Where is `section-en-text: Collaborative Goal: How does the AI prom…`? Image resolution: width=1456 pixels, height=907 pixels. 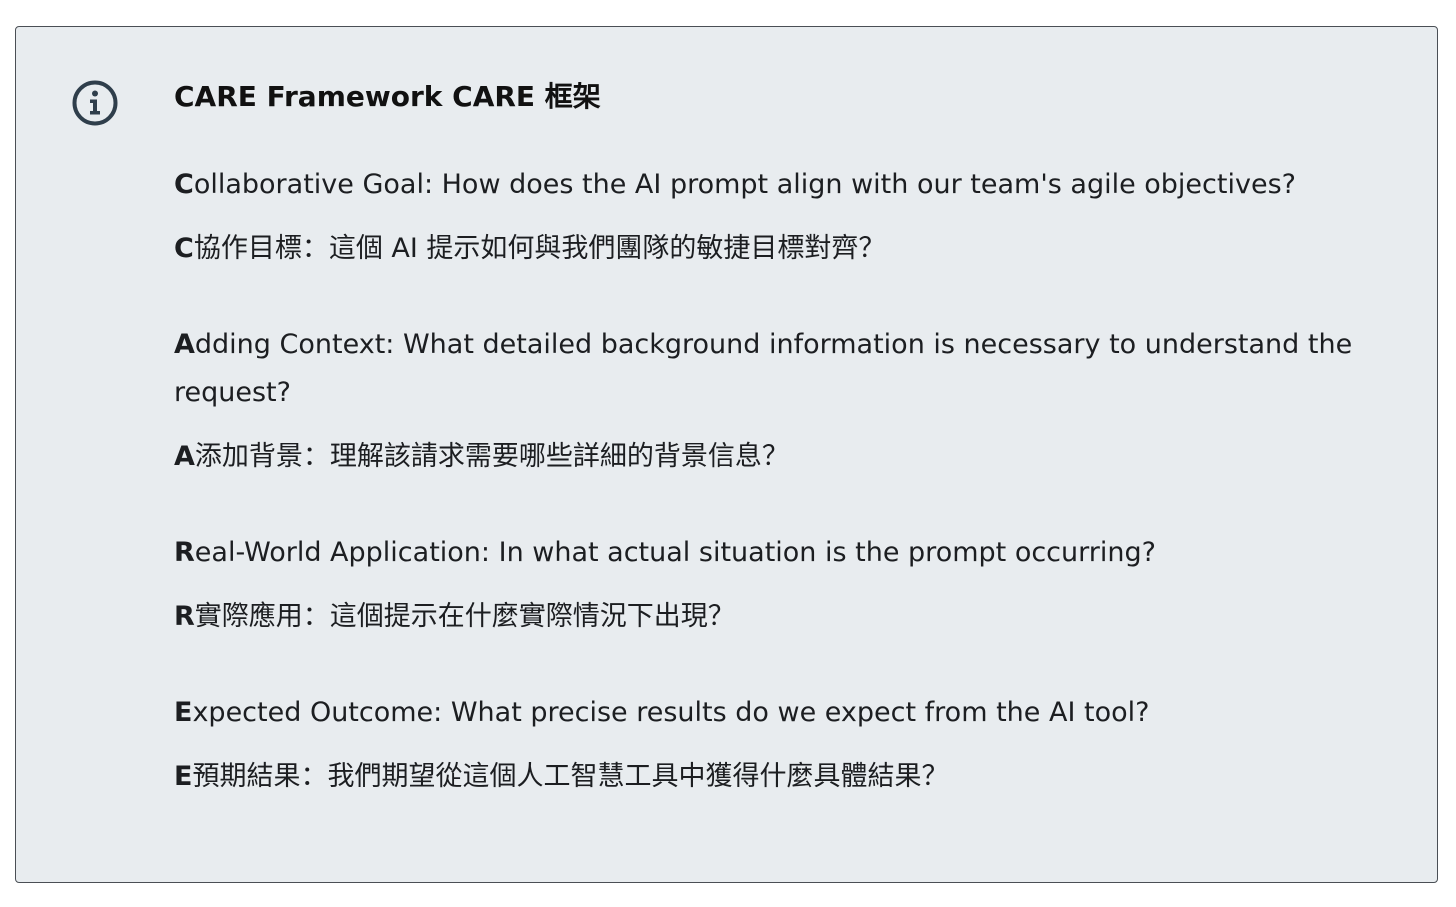
section-en-text: Collaborative Goal: How does the AI prom… is located at coordinates (764, 185).